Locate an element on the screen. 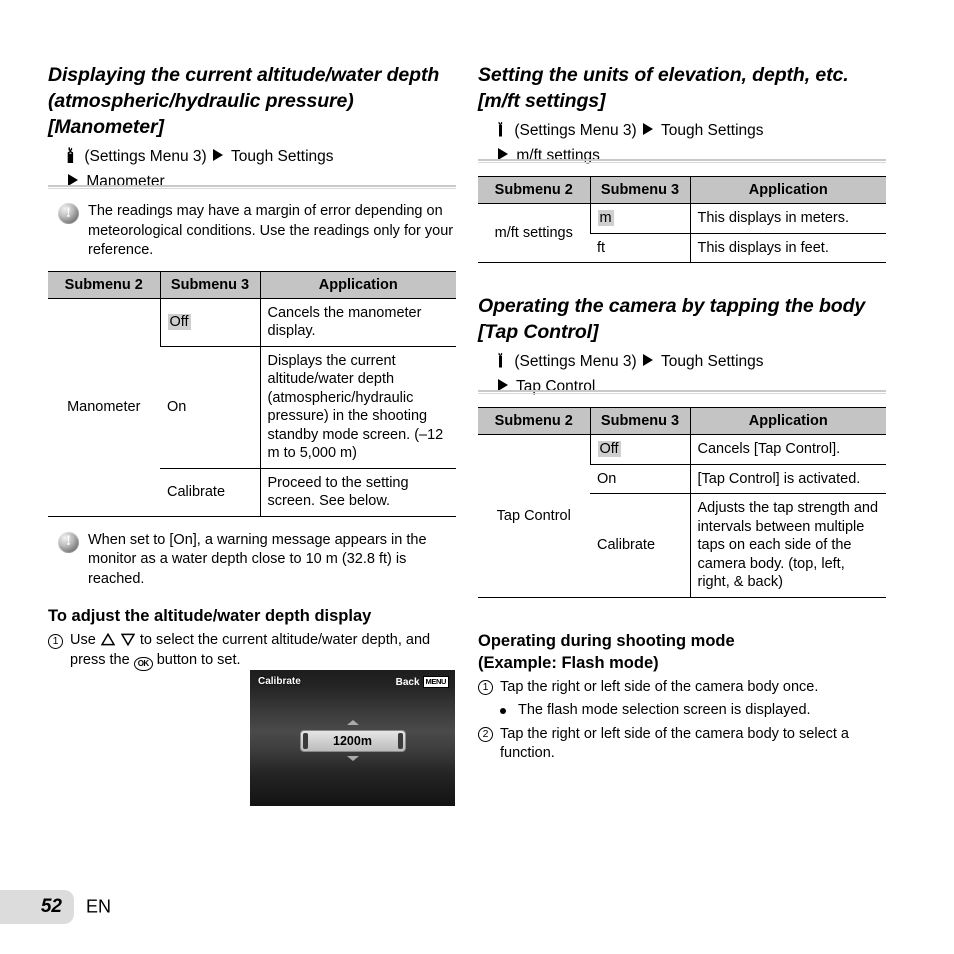  caution-exclamation-icon is located at coordinates (68, 213).